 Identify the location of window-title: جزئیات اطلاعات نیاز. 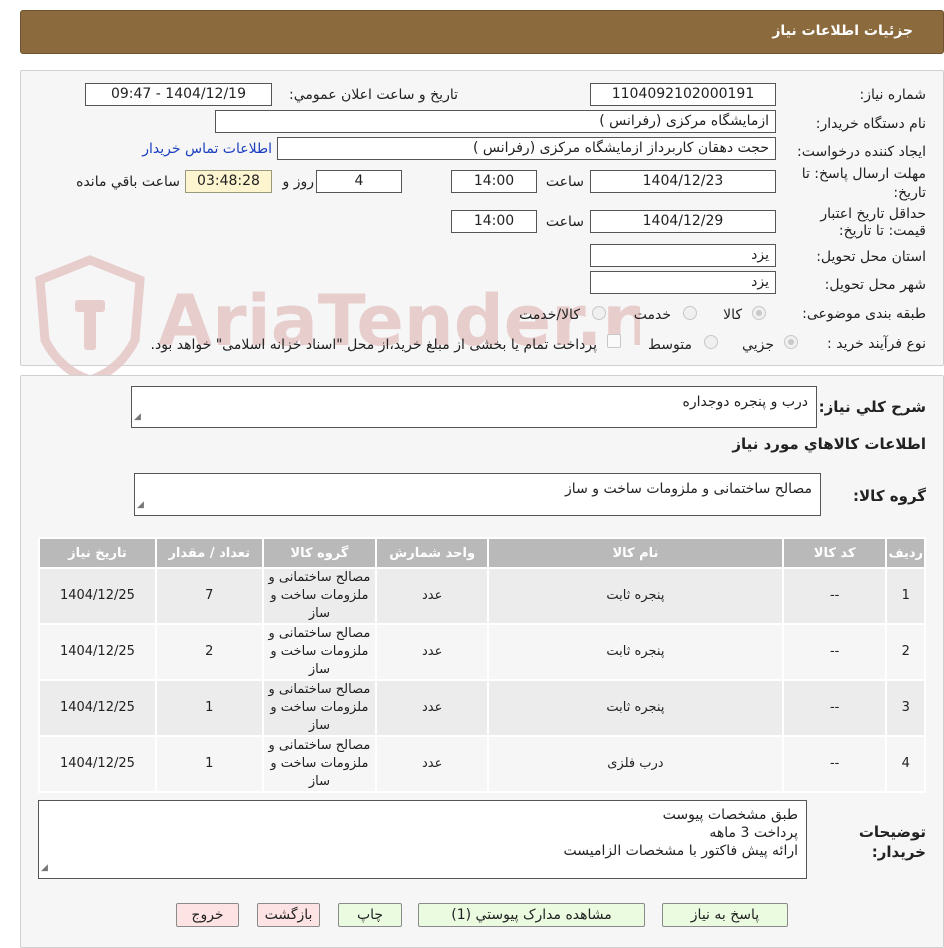
(842, 31).